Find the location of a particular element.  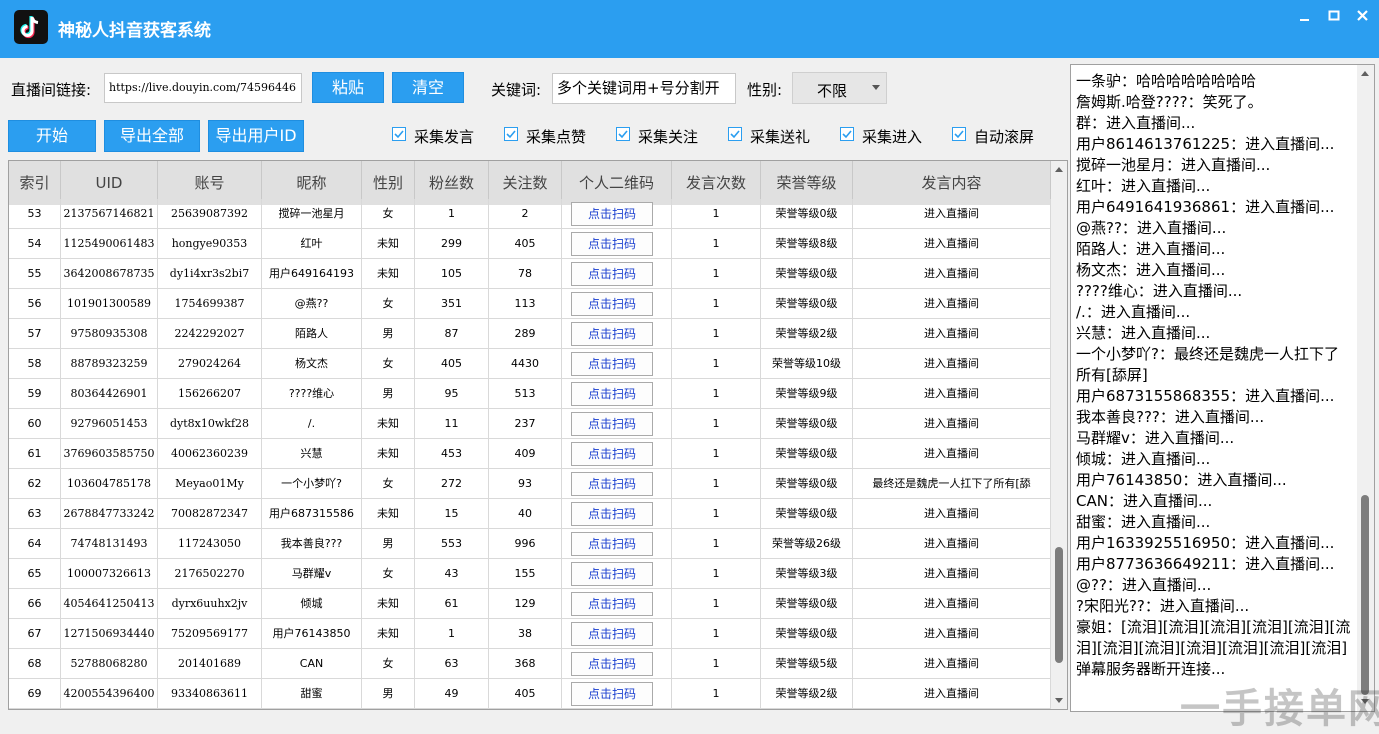

option-collect-enter: 采集进入 is located at coordinates (886, 136).